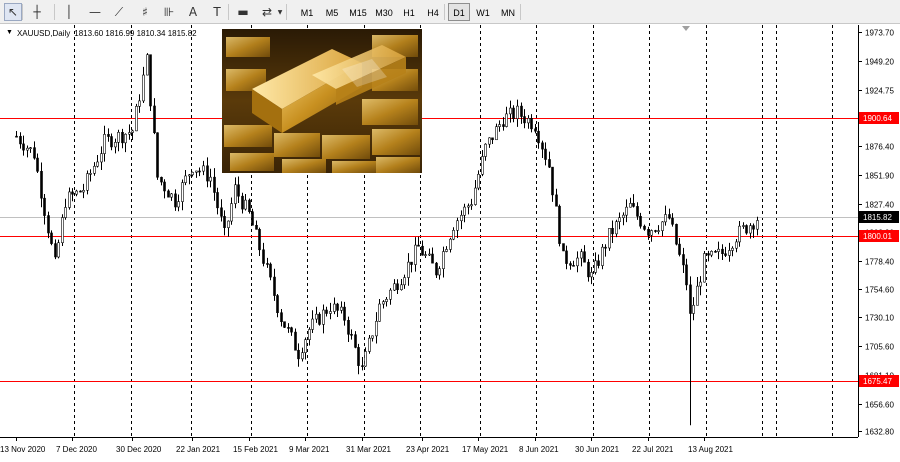  Describe the element at coordinates (119, 12) in the screenshot. I see `trendline-icon: ⟋` at that location.